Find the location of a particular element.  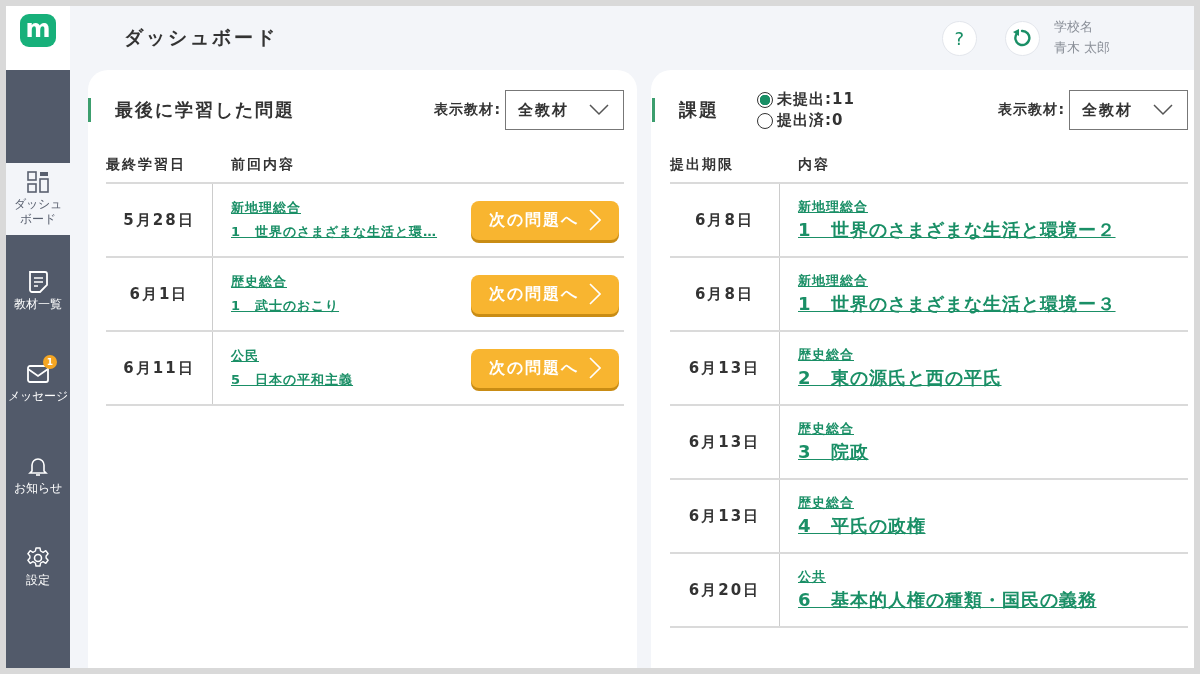

document-icon is located at coordinates (38, 281).